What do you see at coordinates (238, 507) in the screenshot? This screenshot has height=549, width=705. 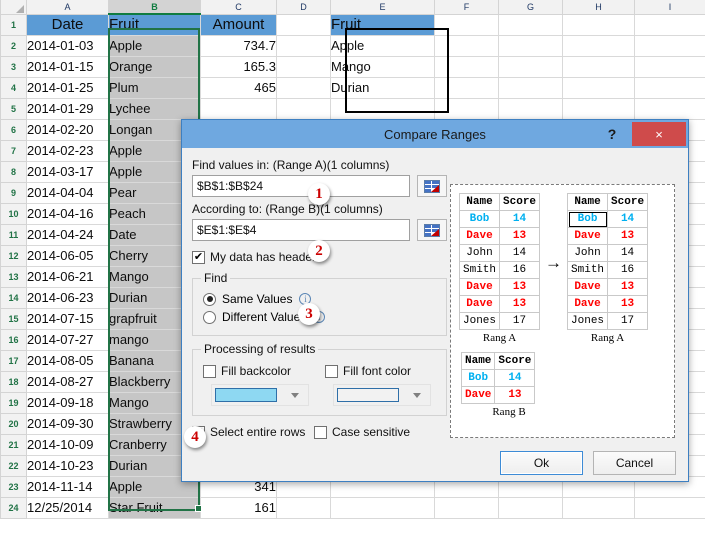 I see `cell-c: 161` at bounding box center [238, 507].